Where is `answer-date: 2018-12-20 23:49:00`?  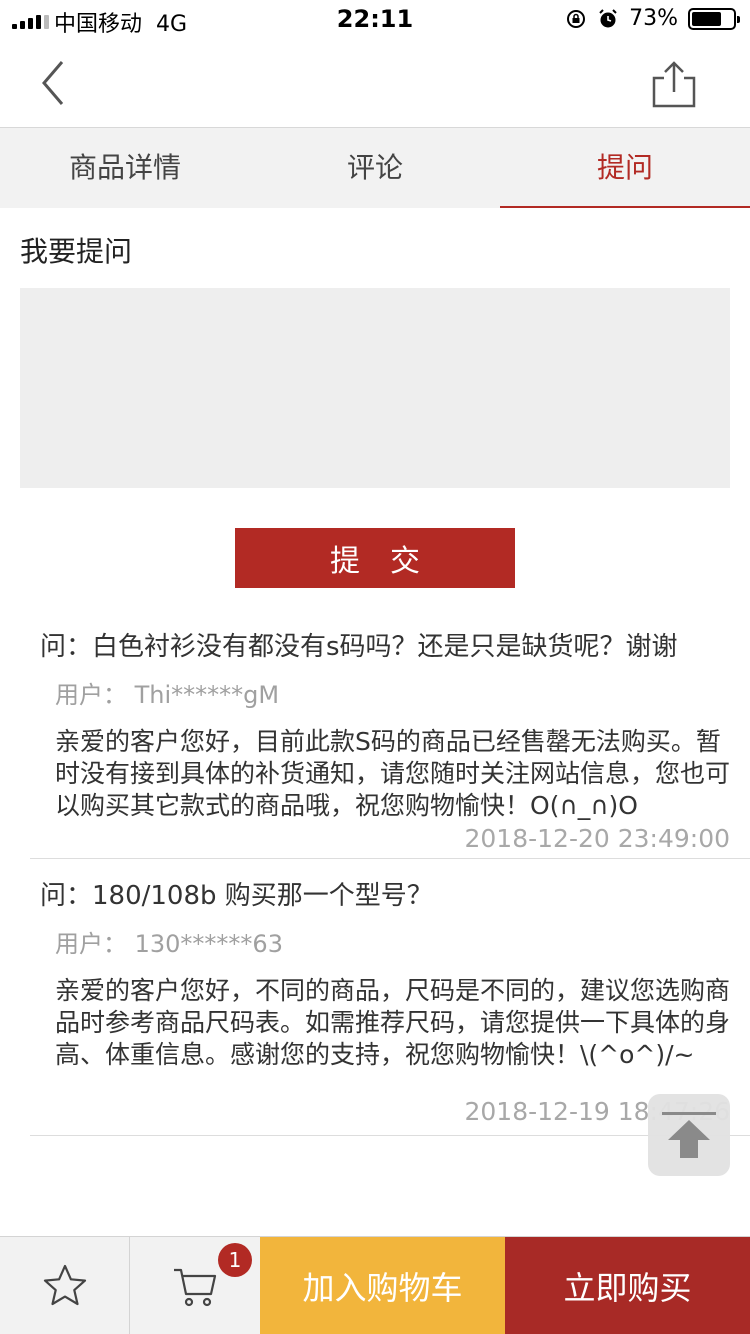 answer-date: 2018-12-20 23:49:00 is located at coordinates (597, 838).